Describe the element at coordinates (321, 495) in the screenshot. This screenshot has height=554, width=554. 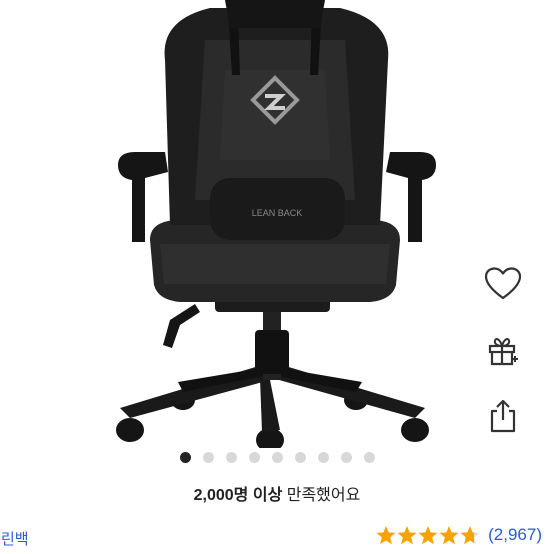
I see `satisfaction-text: 만족했어요` at that location.